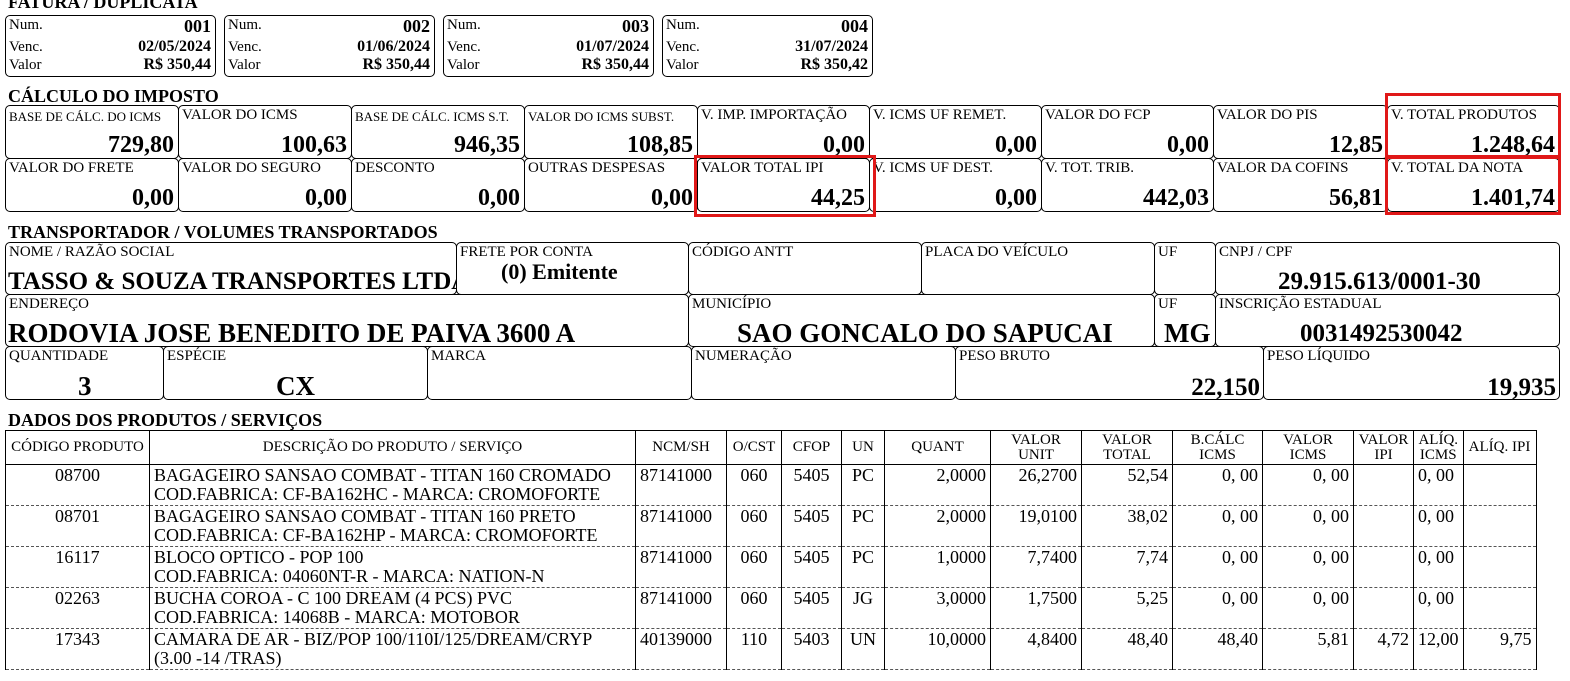 This screenshot has height=681, width=1570. Describe the element at coordinates (438, 132) in the screenshot. I see `imposto-box: BASE DE CÁLC. ICMS S.T. 946,35` at that location.